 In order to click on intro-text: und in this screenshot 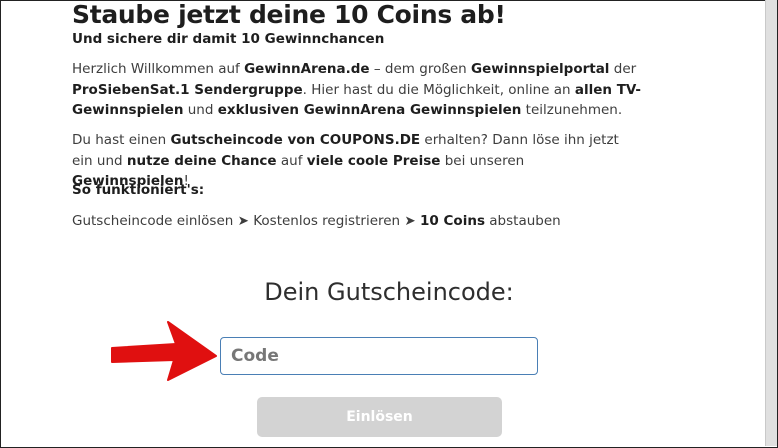, I will do `click(200, 110)`.